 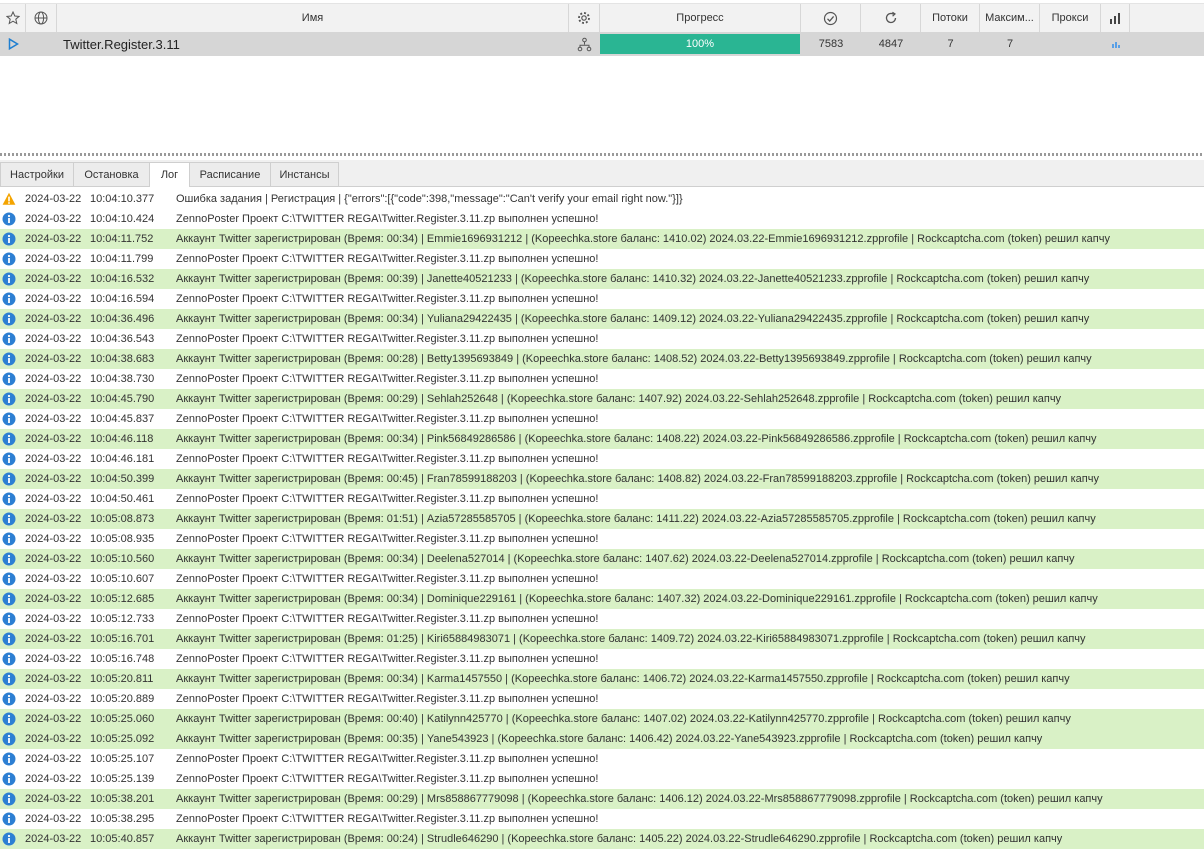 What do you see at coordinates (602, 154) in the screenshot?
I see `panel-splitter` at bounding box center [602, 154].